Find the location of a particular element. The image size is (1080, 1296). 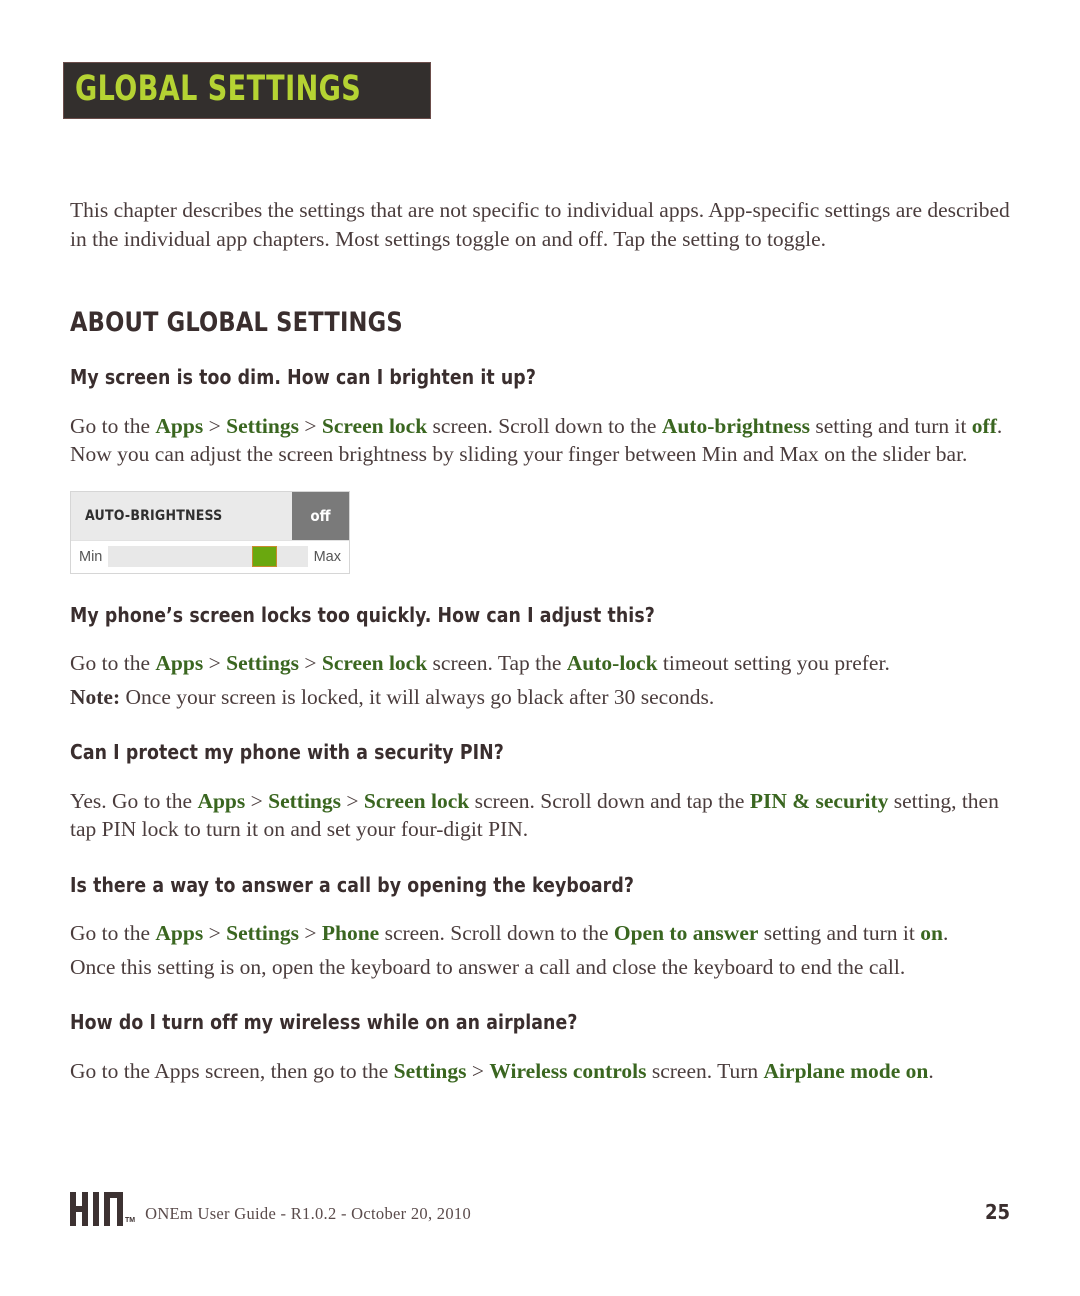

auto-brightness-label: AUTO-BRIGHTNESS is located at coordinates (154, 515).